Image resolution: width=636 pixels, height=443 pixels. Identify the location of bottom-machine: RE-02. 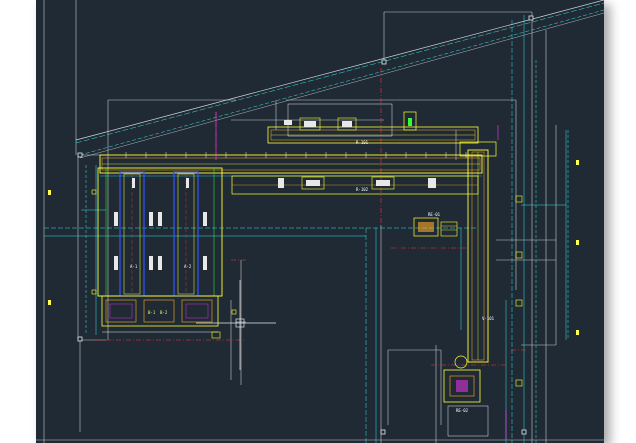
(466, 396).